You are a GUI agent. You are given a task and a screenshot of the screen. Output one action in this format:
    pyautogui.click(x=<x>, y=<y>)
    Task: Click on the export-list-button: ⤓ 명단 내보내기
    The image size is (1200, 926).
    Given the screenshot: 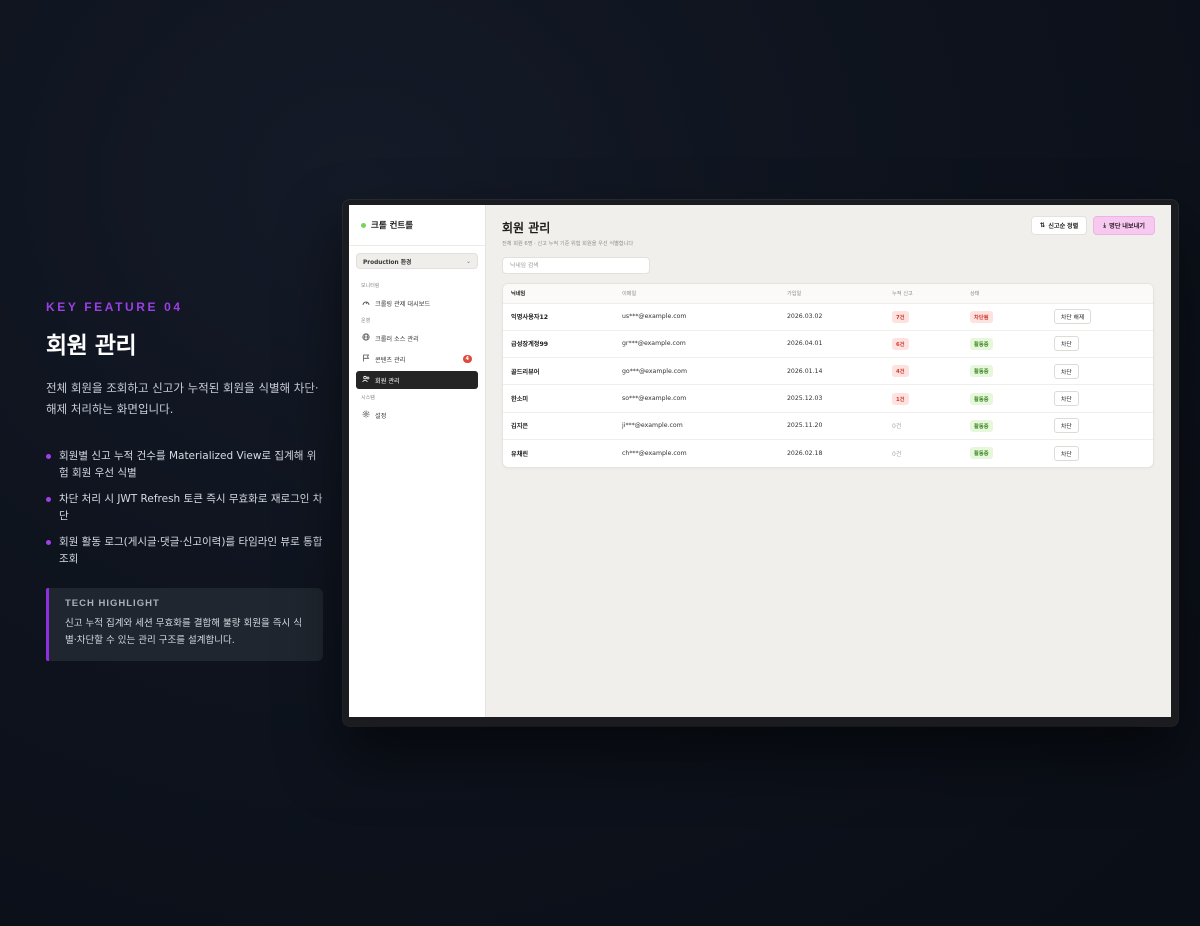 What is the action you would take?
    pyautogui.click(x=1124, y=225)
    